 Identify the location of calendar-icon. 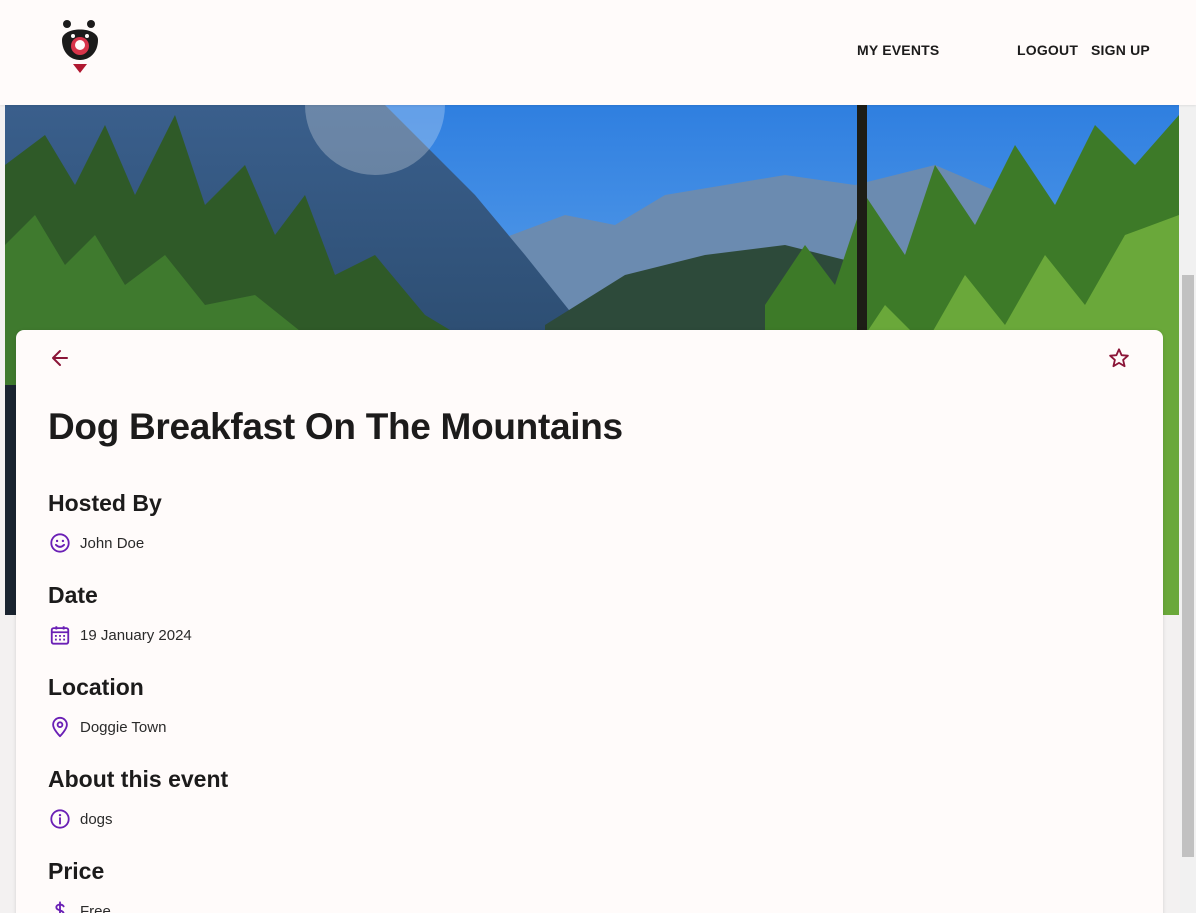
(60, 635).